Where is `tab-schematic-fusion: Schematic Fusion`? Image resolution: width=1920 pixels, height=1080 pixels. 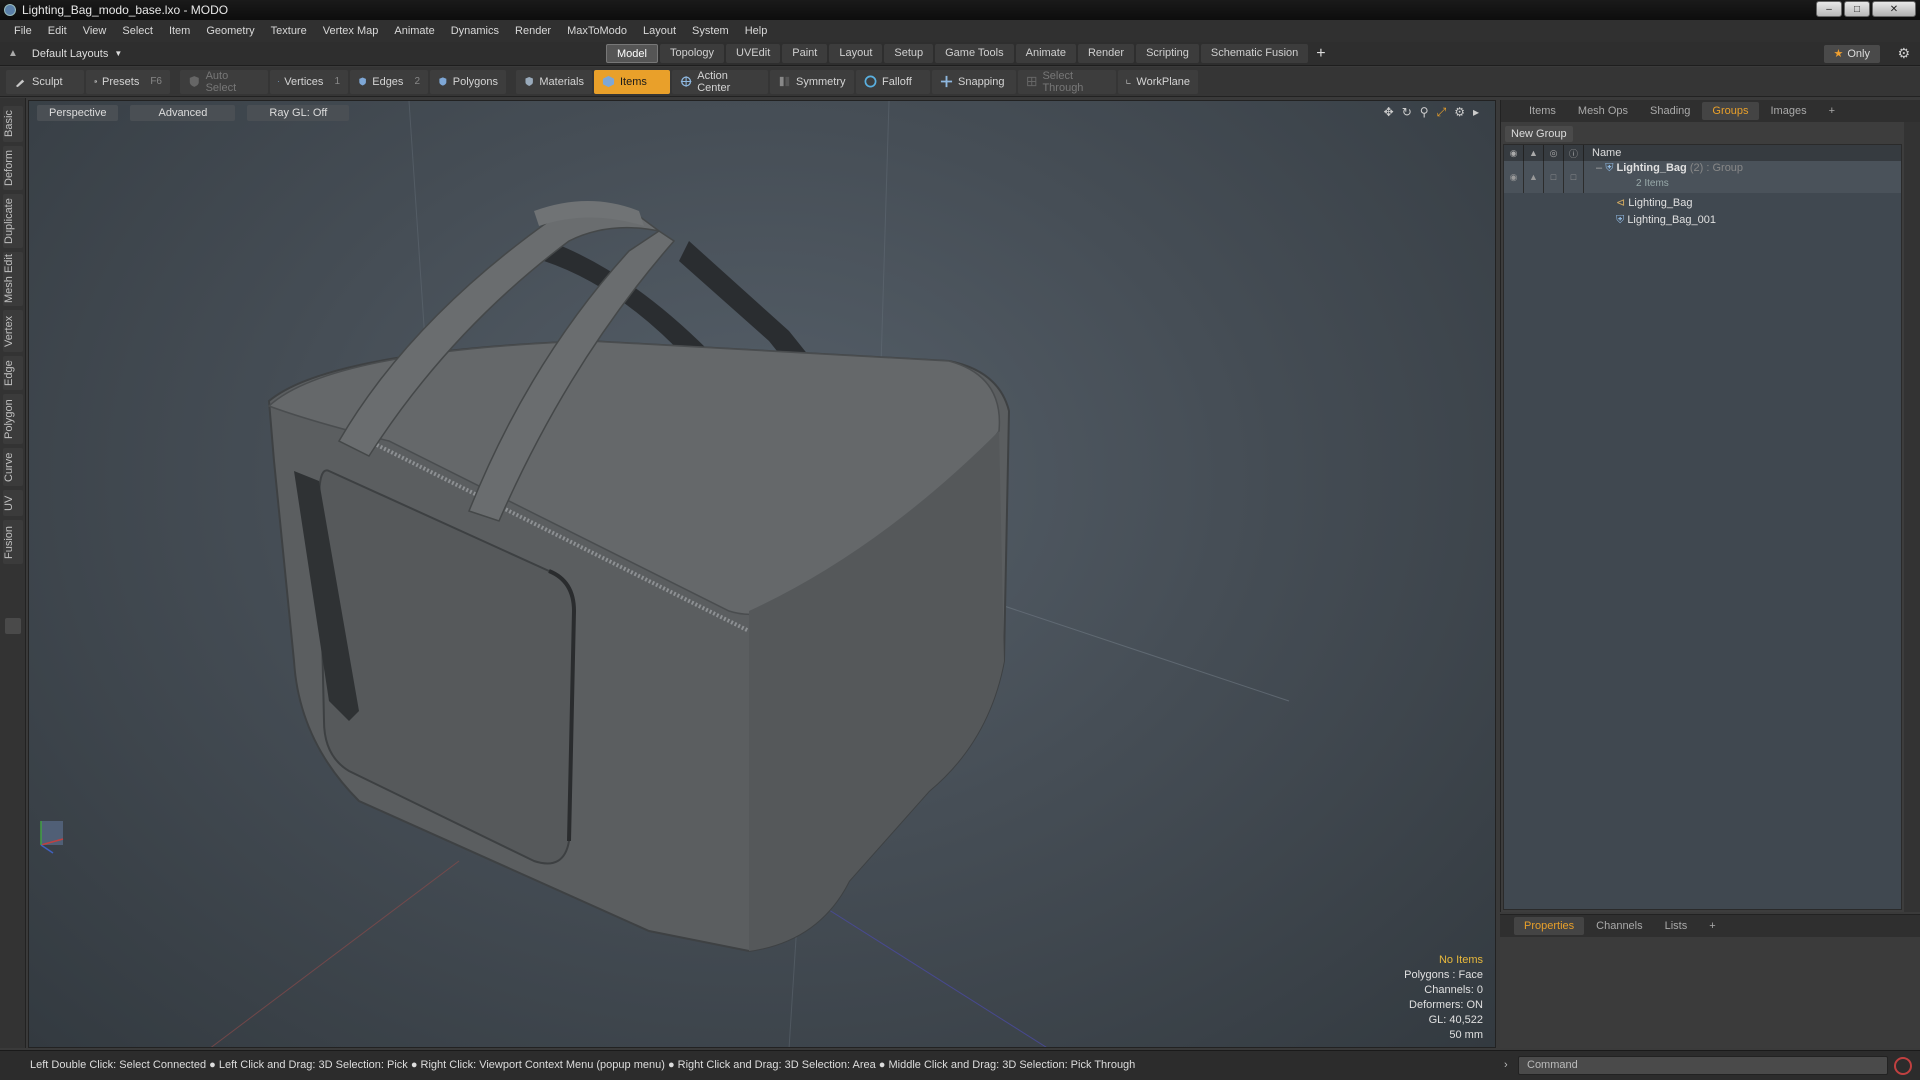
tab-schematic-fusion: Schematic Fusion is located at coordinates (1254, 53).